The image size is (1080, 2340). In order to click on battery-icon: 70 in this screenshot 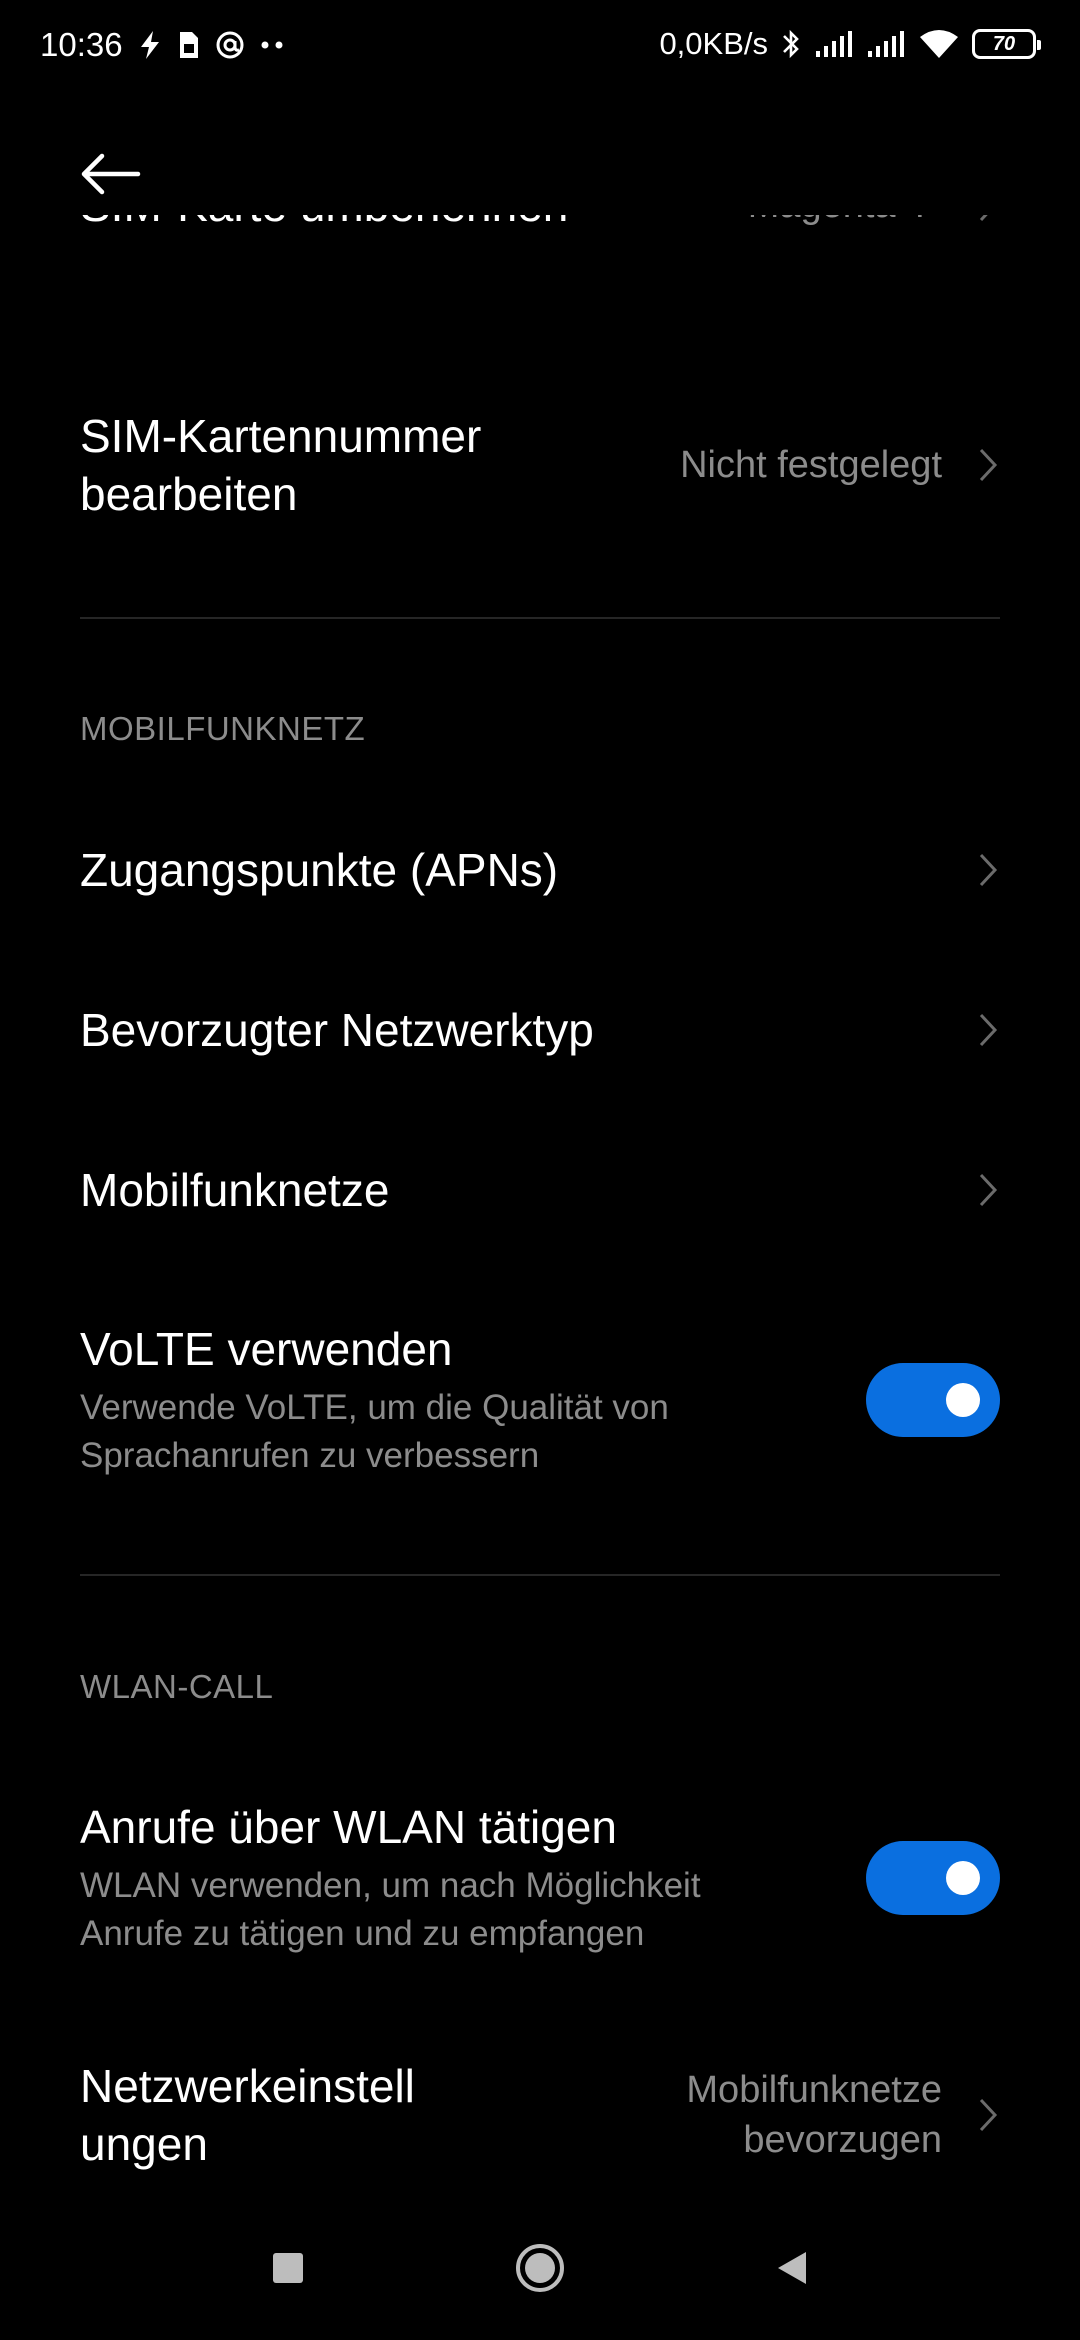, I will do `click(1006, 44)`.